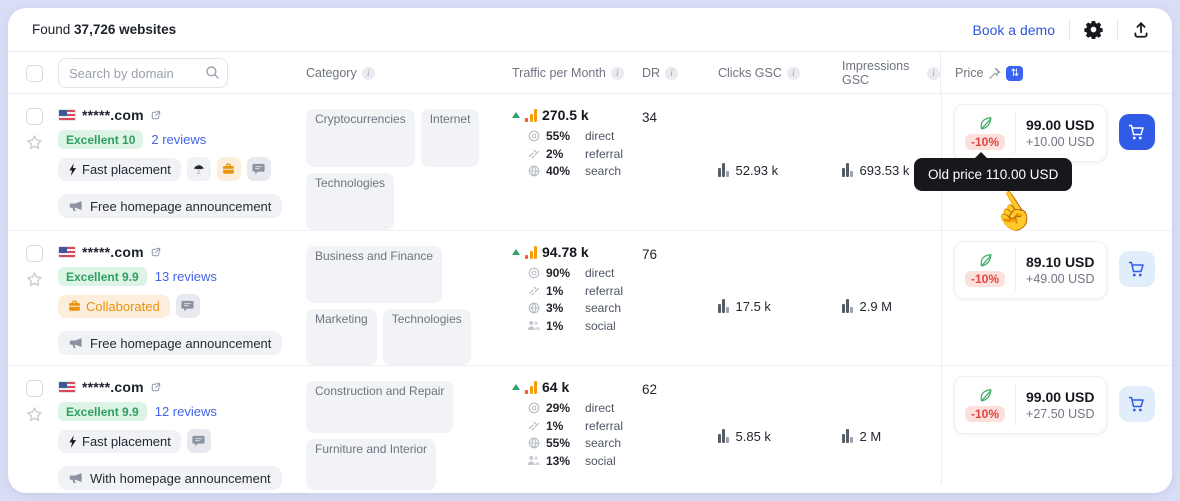 The width and height of the screenshot is (1180, 501). What do you see at coordinates (577, 304) in the screenshot?
I see `traffic-cell: 94.78 k 90% direct 1% referral 3% search` at bounding box center [577, 304].